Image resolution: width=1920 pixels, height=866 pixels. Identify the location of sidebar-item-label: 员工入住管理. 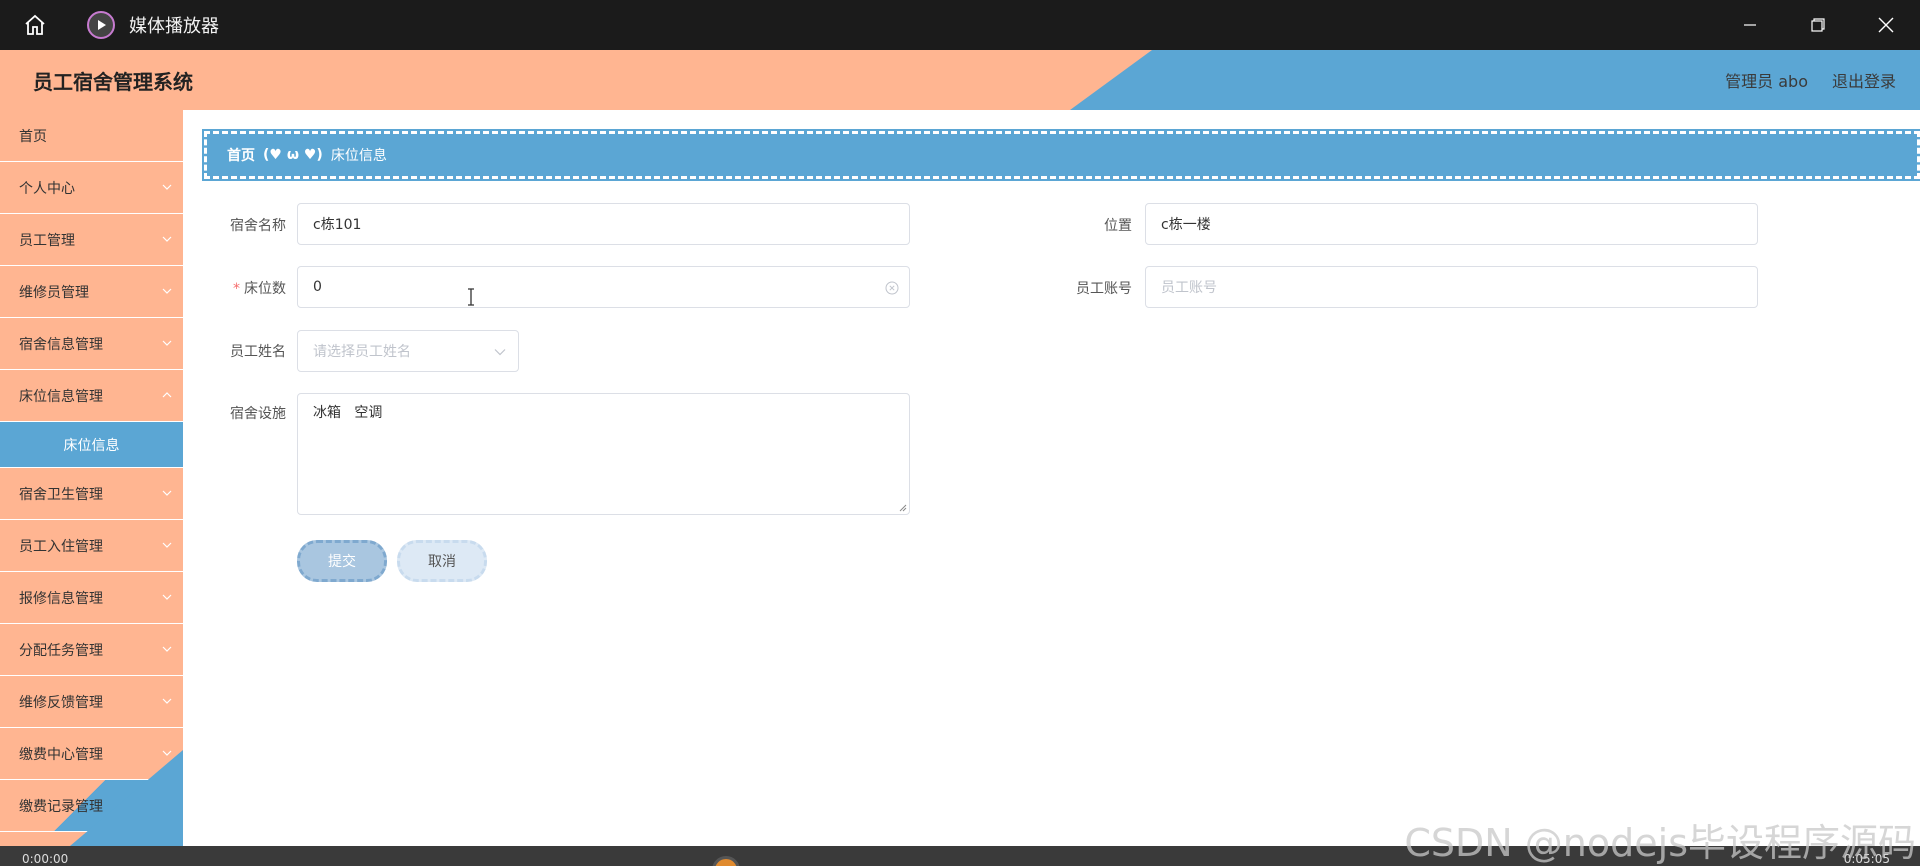
(61, 546).